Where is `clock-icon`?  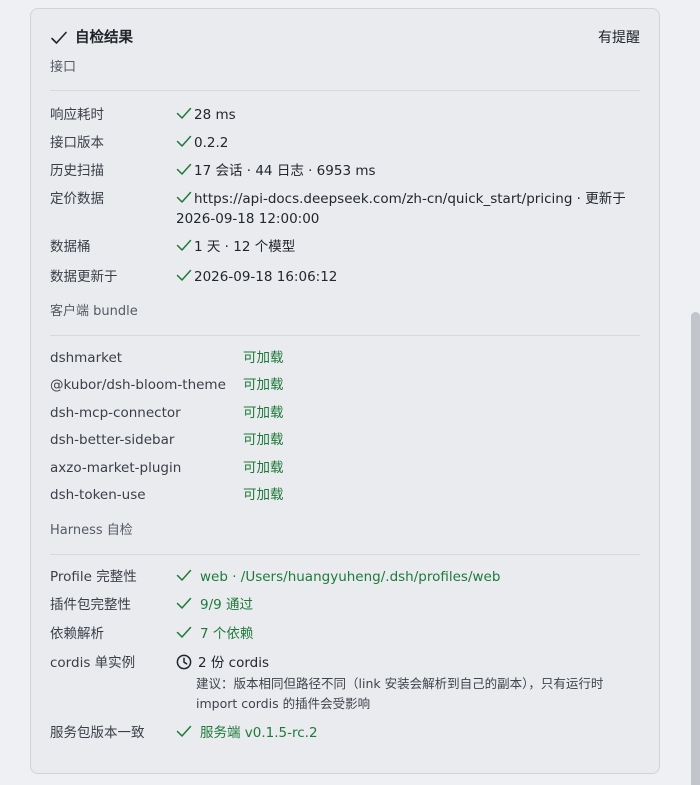 clock-icon is located at coordinates (184, 662).